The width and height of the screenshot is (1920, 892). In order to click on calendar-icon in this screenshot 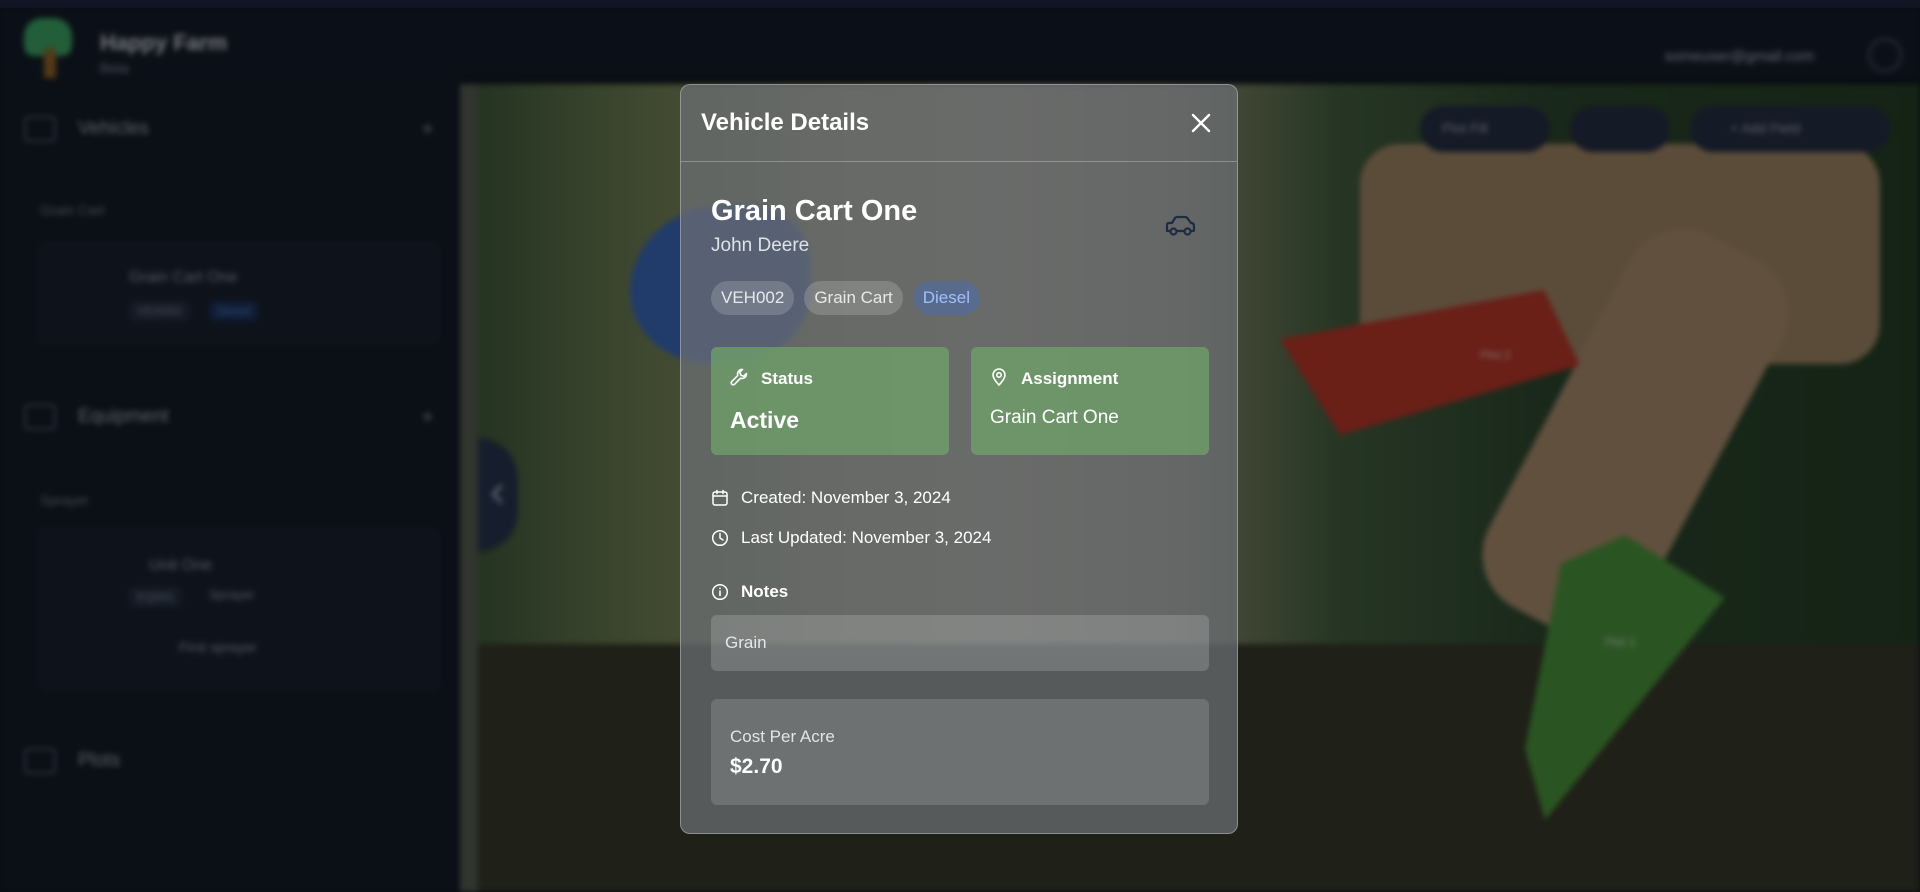, I will do `click(720, 497)`.